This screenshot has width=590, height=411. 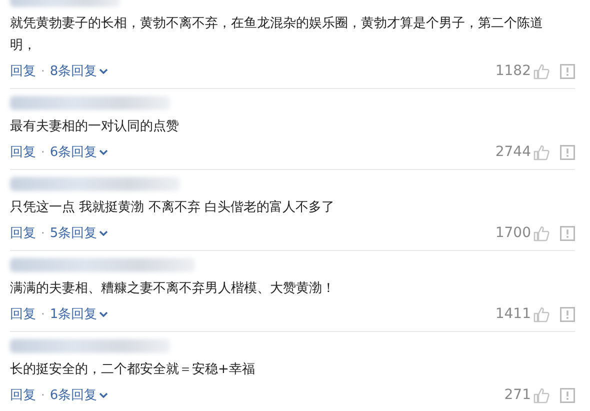 What do you see at coordinates (95, 127) in the screenshot?
I see `comment-text: 最有夫妻相的一对认同的点赞` at bounding box center [95, 127].